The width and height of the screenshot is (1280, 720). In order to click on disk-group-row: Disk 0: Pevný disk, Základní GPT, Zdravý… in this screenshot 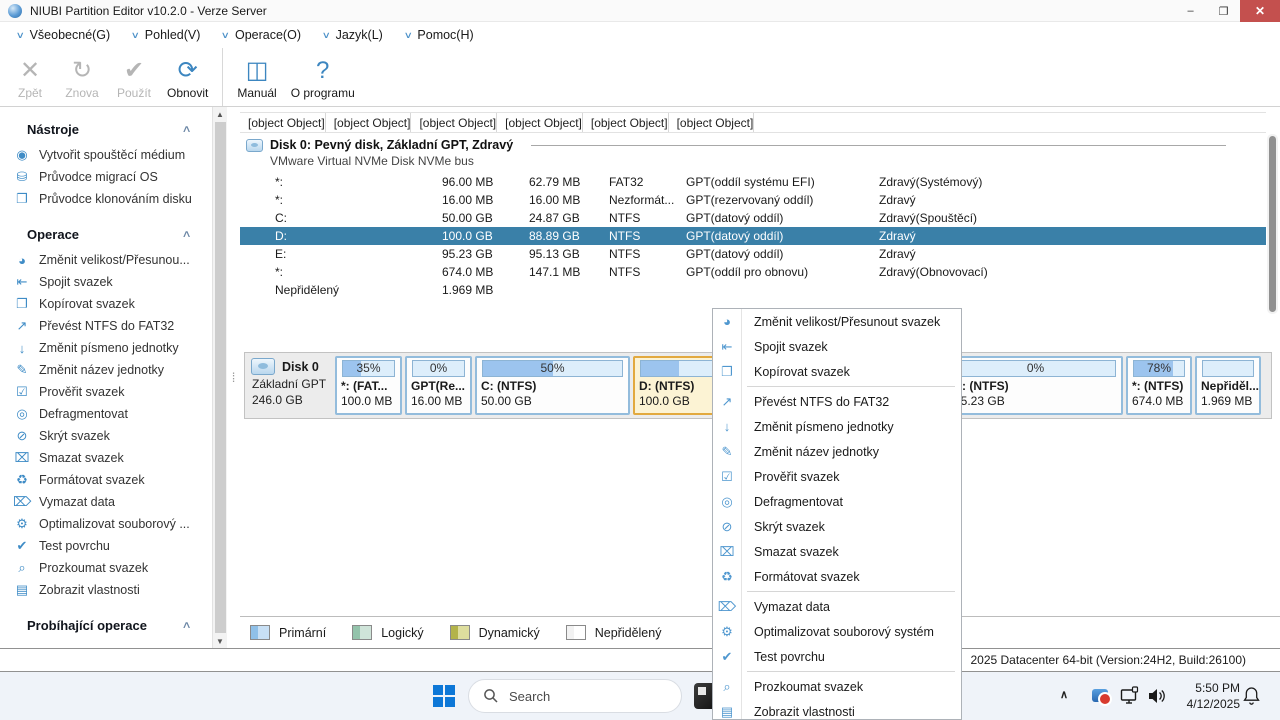, I will do `click(756, 154)`.